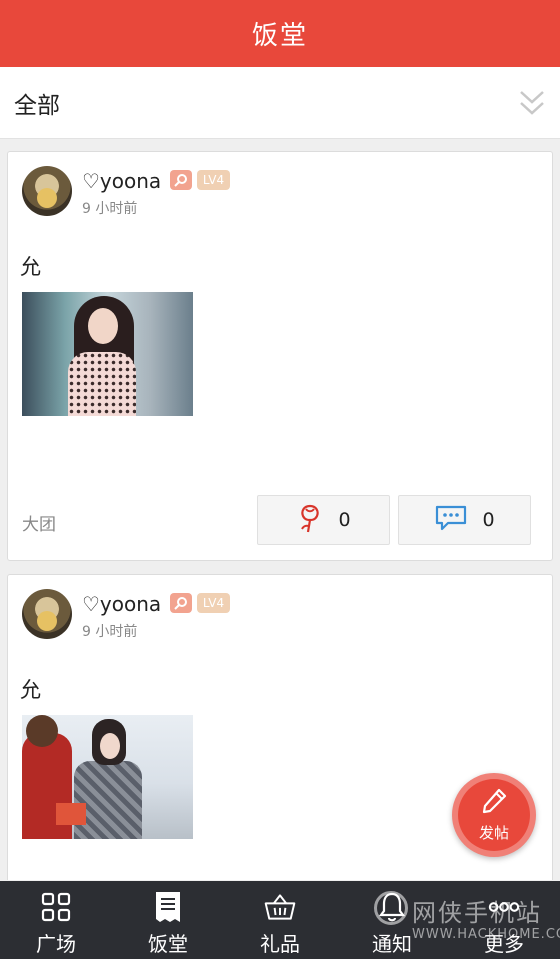 The width and height of the screenshot is (560, 959). I want to click on pen-icon, so click(494, 804).